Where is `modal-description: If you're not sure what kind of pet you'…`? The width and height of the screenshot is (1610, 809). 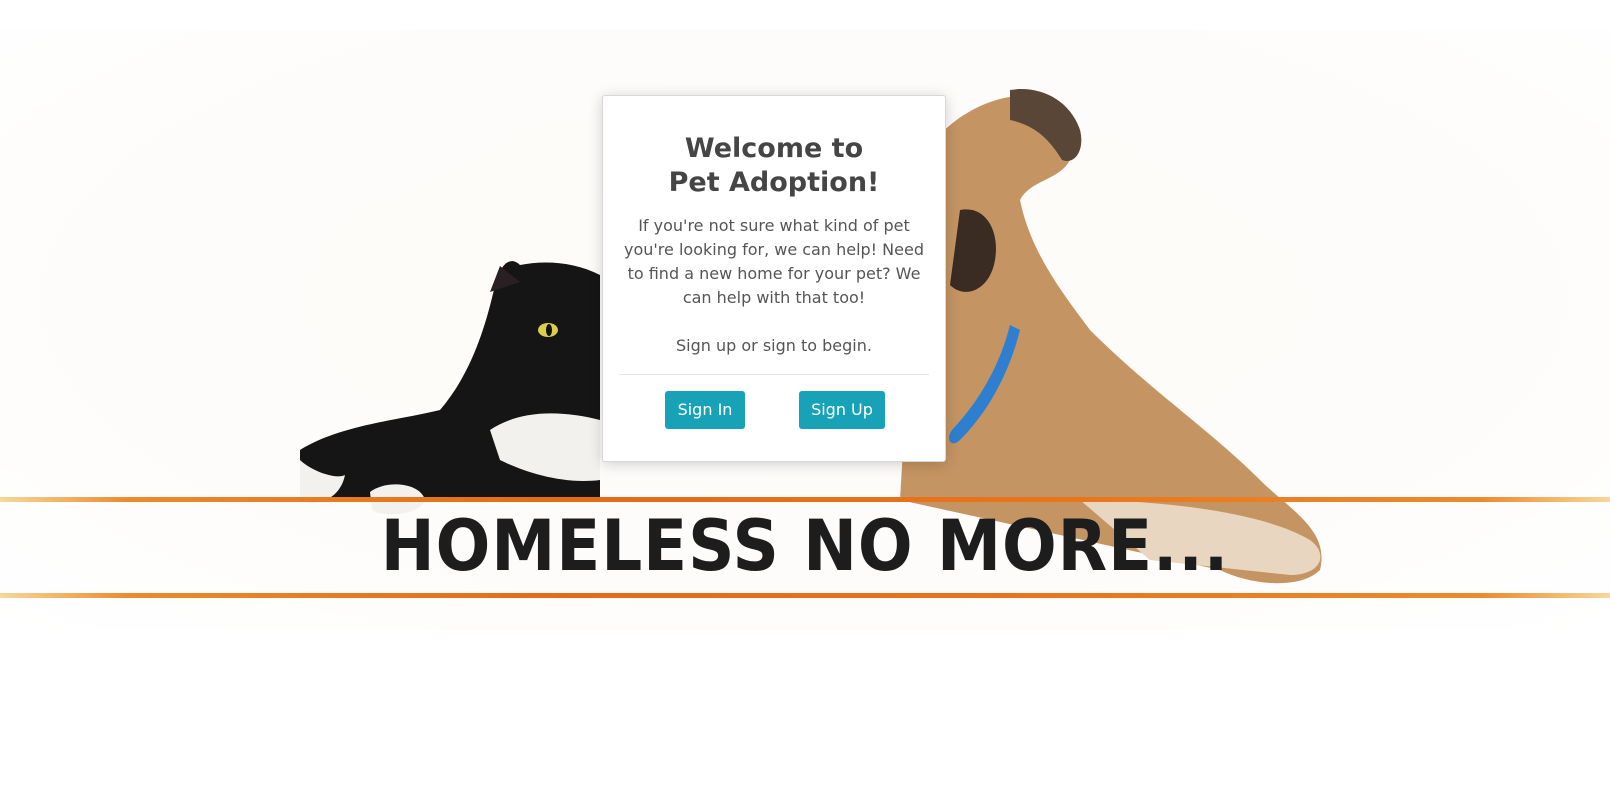 modal-description: If you're not sure what kind of pet you'… is located at coordinates (774, 261).